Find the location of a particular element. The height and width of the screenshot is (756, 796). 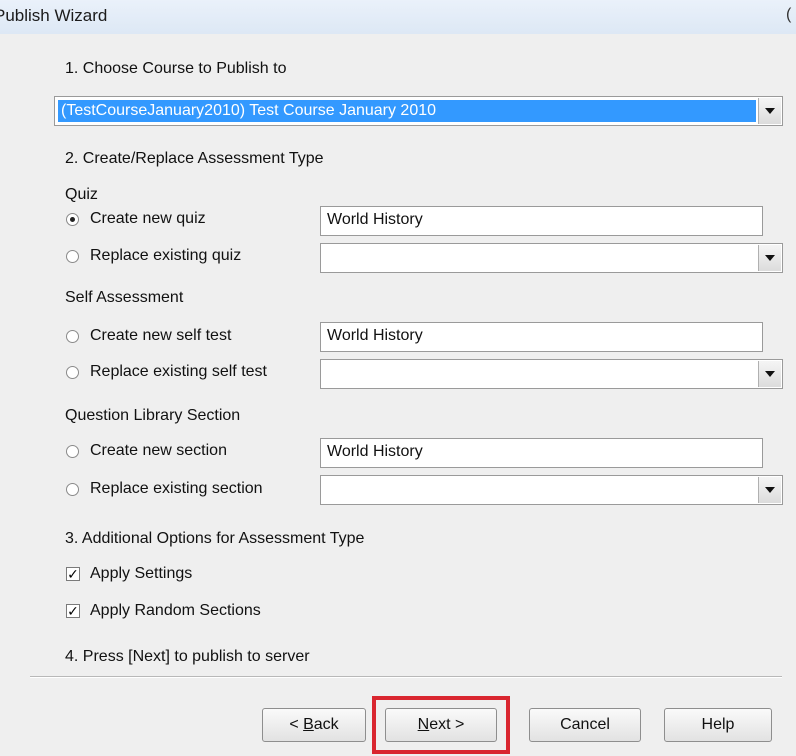

replace-quiz-select is located at coordinates (551, 258).